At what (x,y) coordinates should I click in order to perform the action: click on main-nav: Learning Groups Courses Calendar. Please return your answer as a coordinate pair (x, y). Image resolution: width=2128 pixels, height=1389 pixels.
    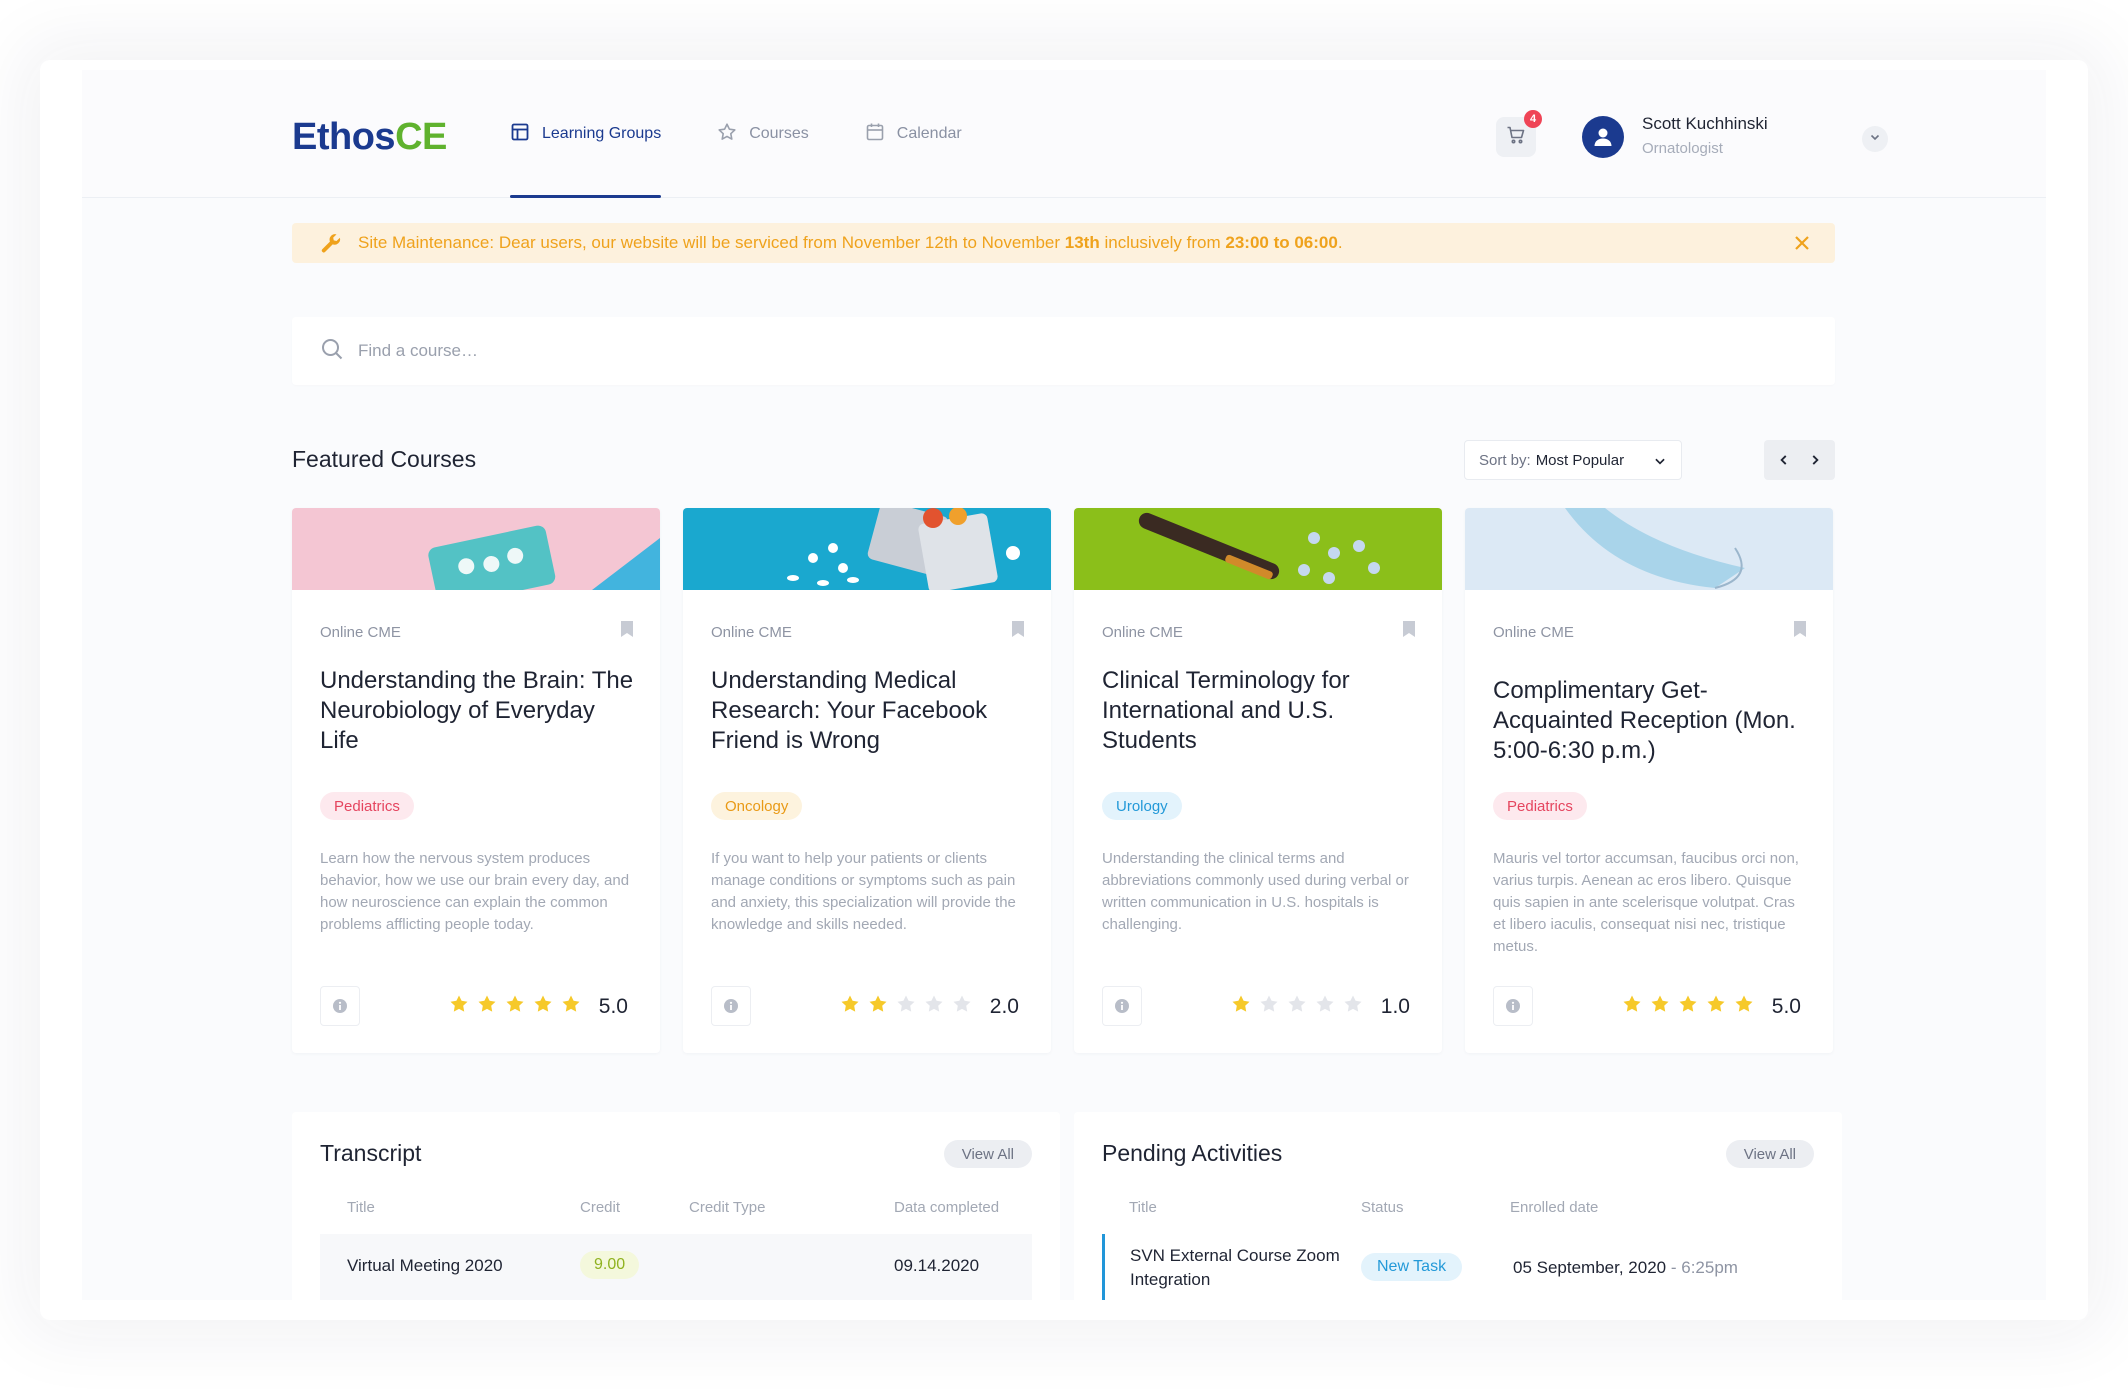
    Looking at the image, I should click on (764, 134).